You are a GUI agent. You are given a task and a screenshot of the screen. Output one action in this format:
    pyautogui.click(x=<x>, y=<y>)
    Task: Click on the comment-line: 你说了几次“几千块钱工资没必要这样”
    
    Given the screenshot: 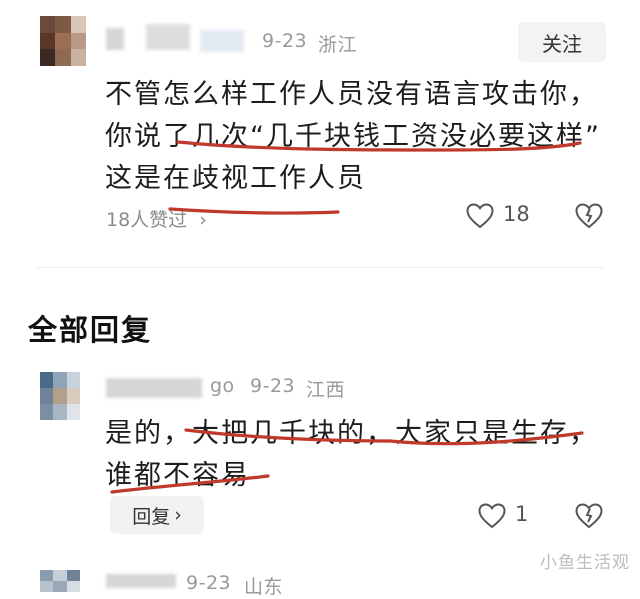 What is the action you would take?
    pyautogui.click(x=353, y=136)
    